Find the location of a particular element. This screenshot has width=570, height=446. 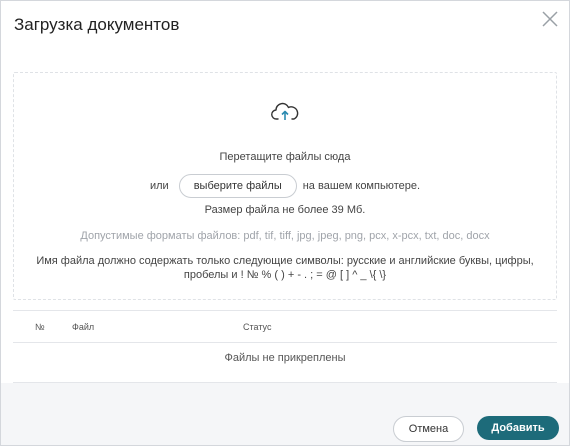

add-button: Добавить is located at coordinates (518, 428).